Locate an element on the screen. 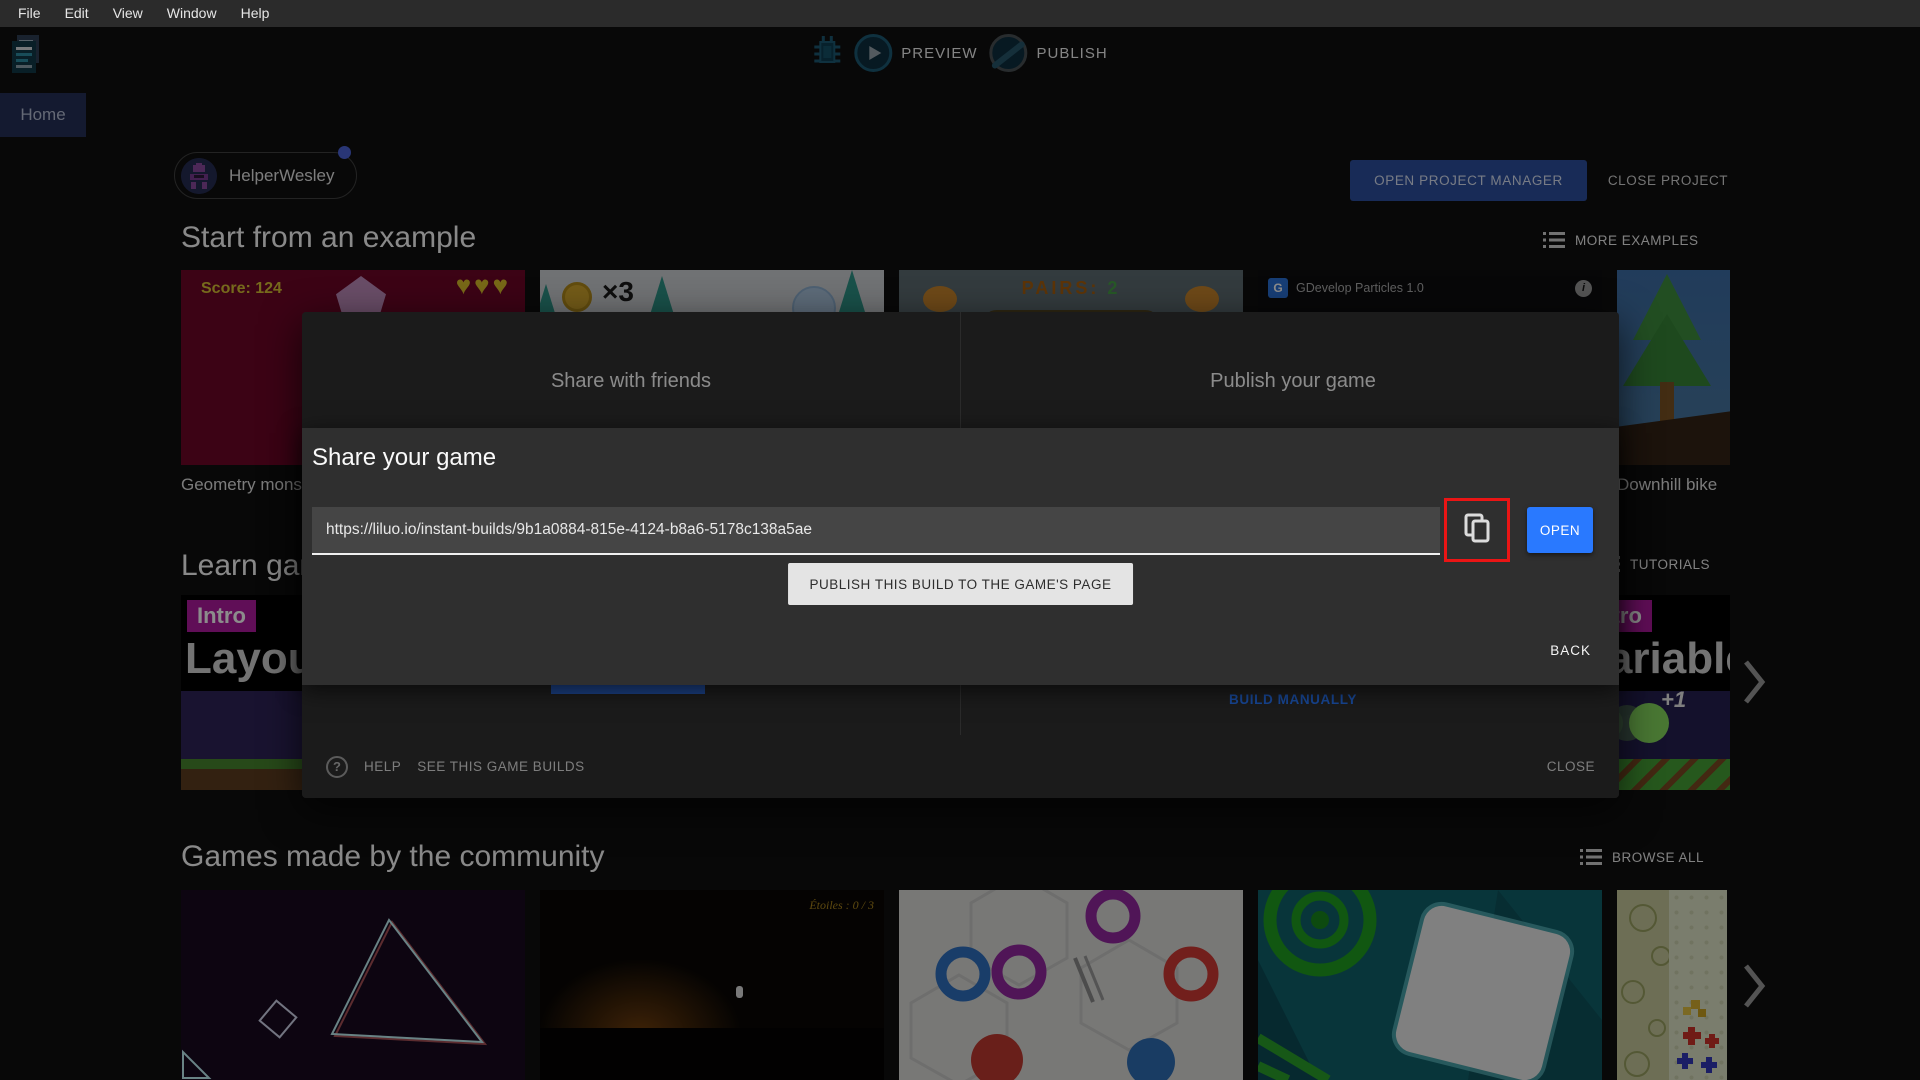 This screenshot has width=1920, height=1080. publish-build-button: PUBLISH THIS BUILD TO THE GAME'S PAGE is located at coordinates (960, 584).